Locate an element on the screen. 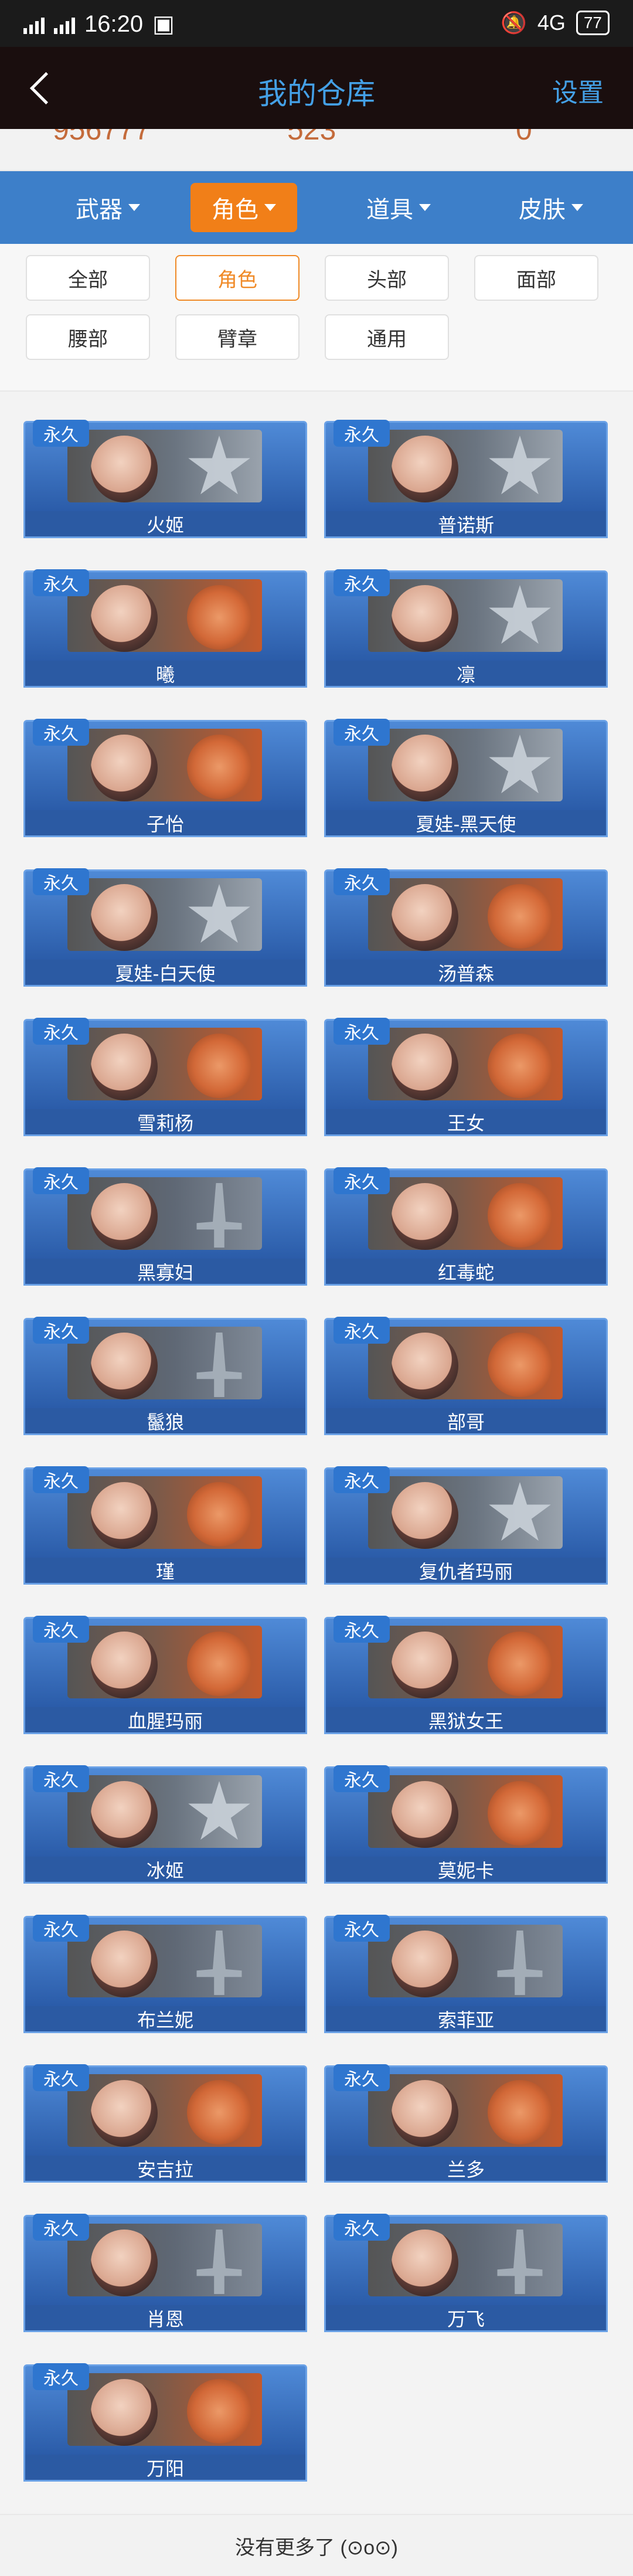 This screenshot has height=2576, width=633. character-name: 万飞 is located at coordinates (466, 2318).